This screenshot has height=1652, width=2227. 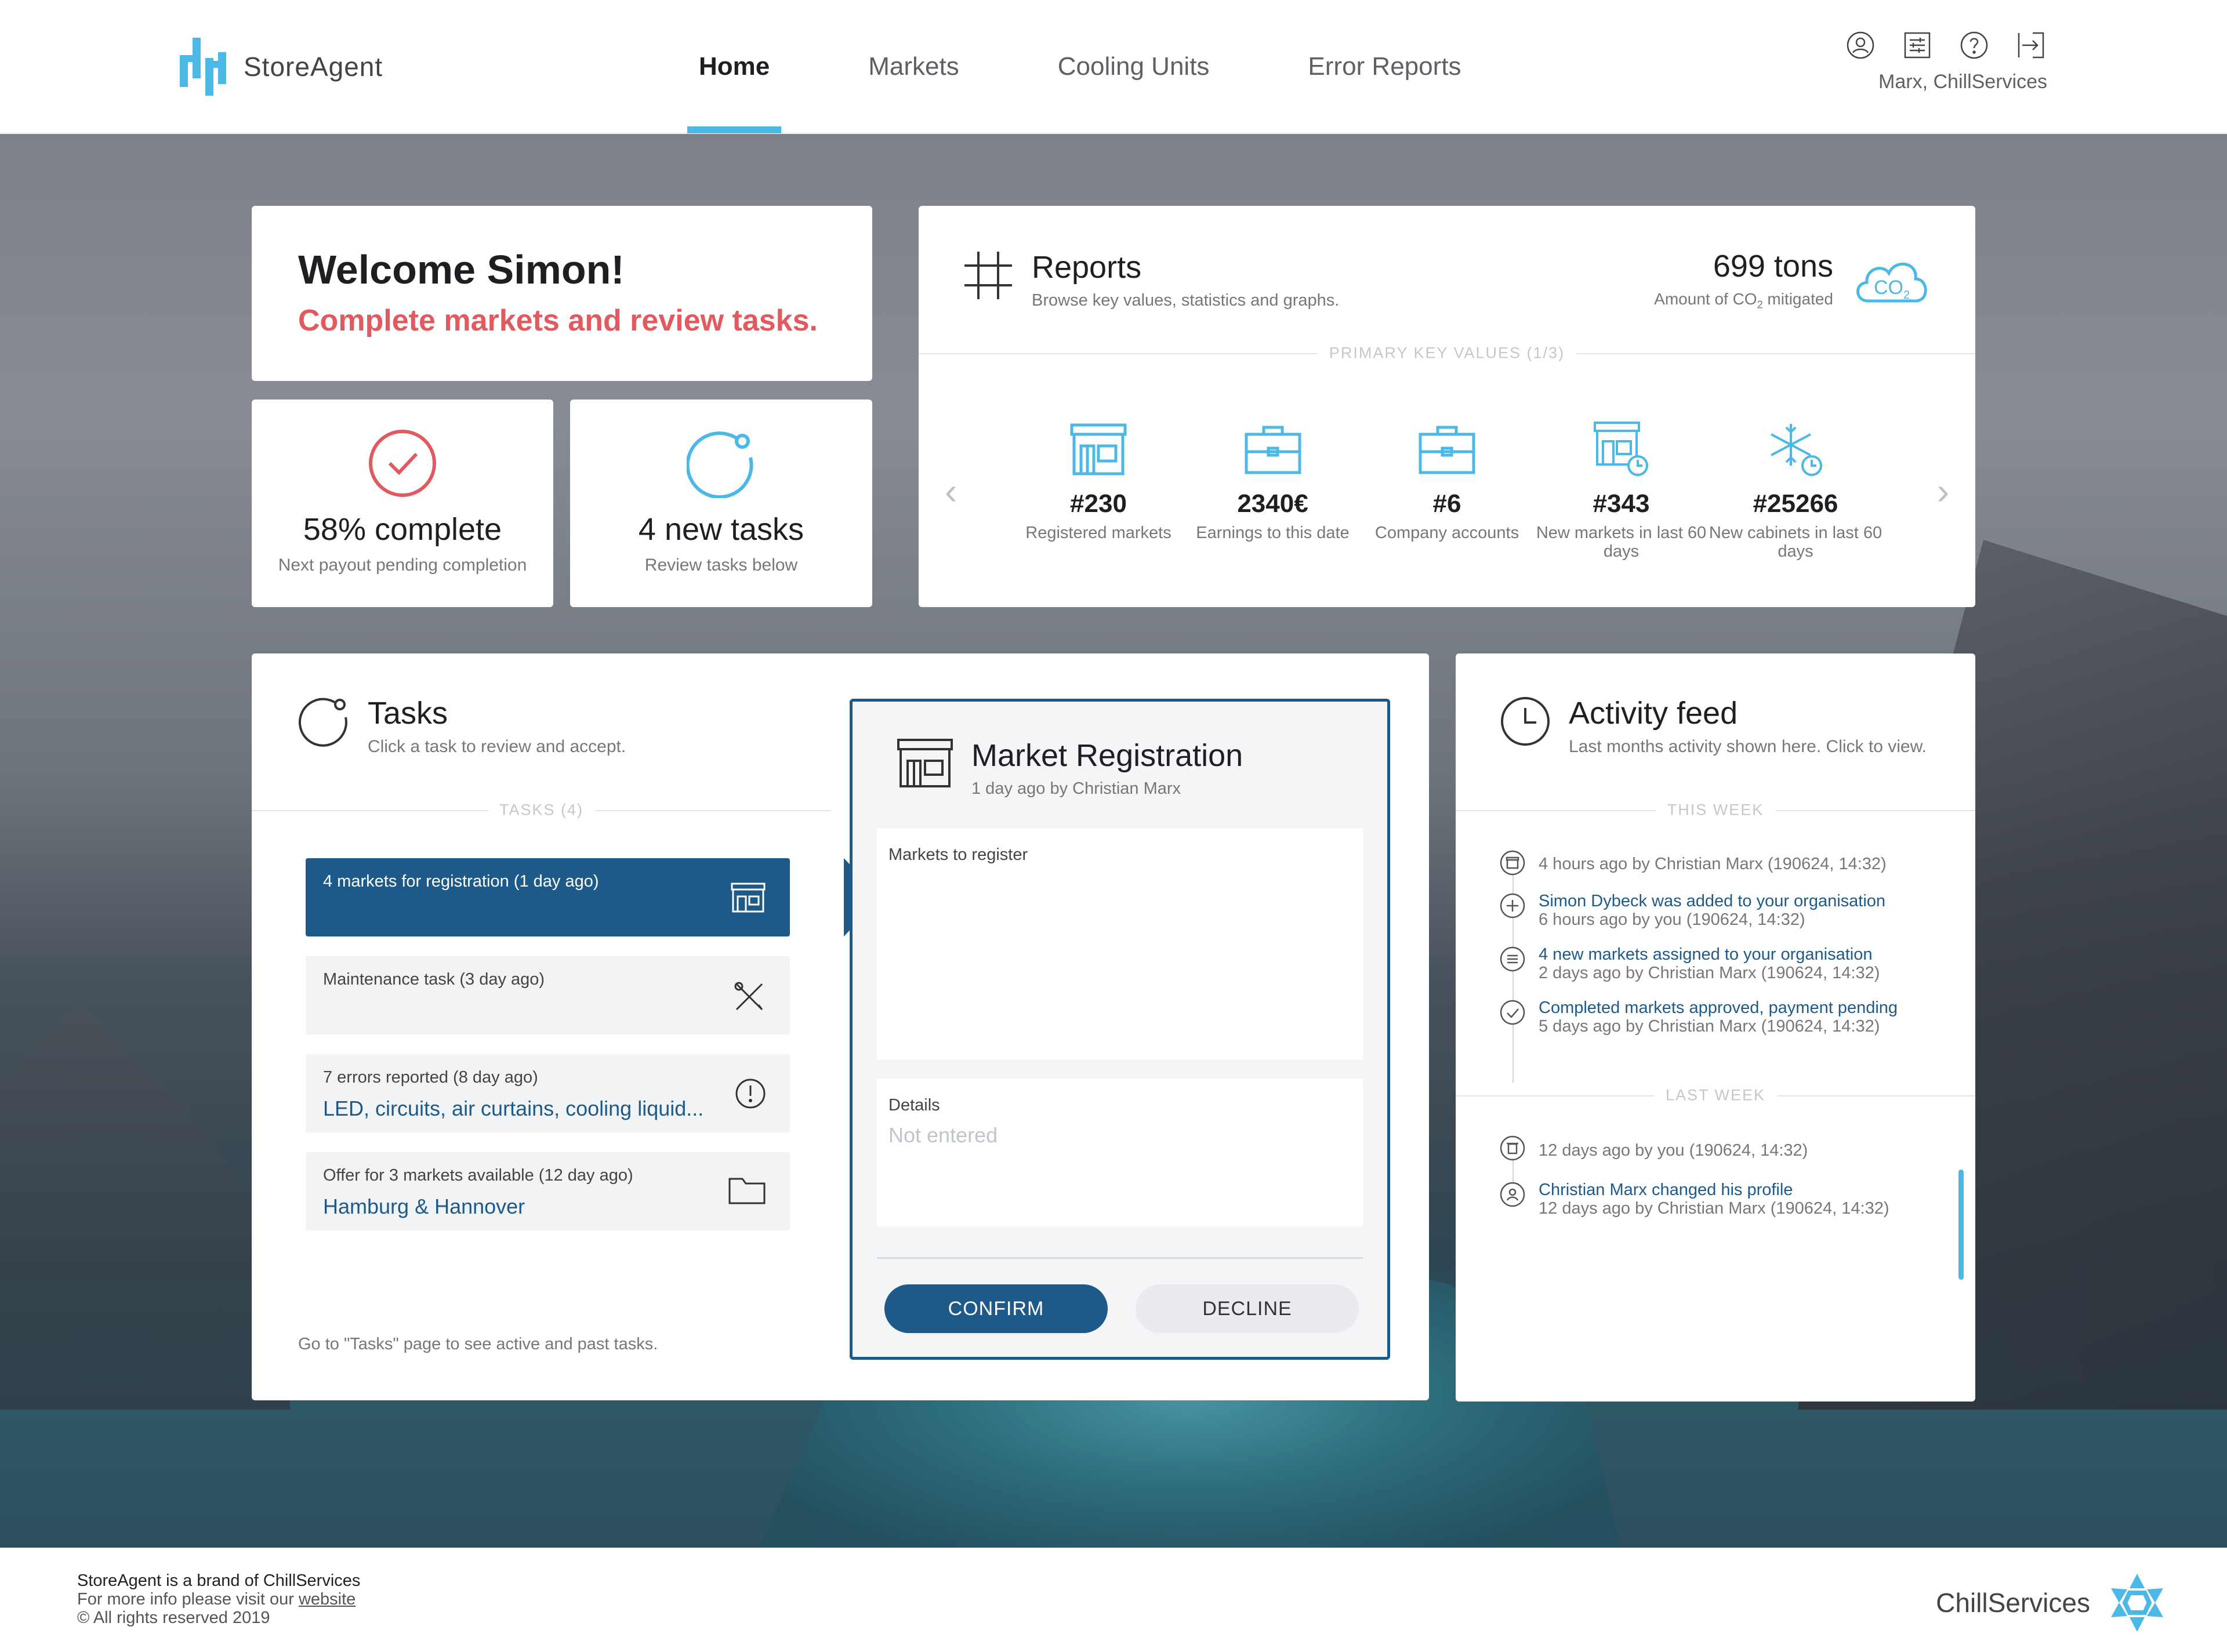 What do you see at coordinates (1120, 1152) in the screenshot?
I see `details-field: Details Not entered` at bounding box center [1120, 1152].